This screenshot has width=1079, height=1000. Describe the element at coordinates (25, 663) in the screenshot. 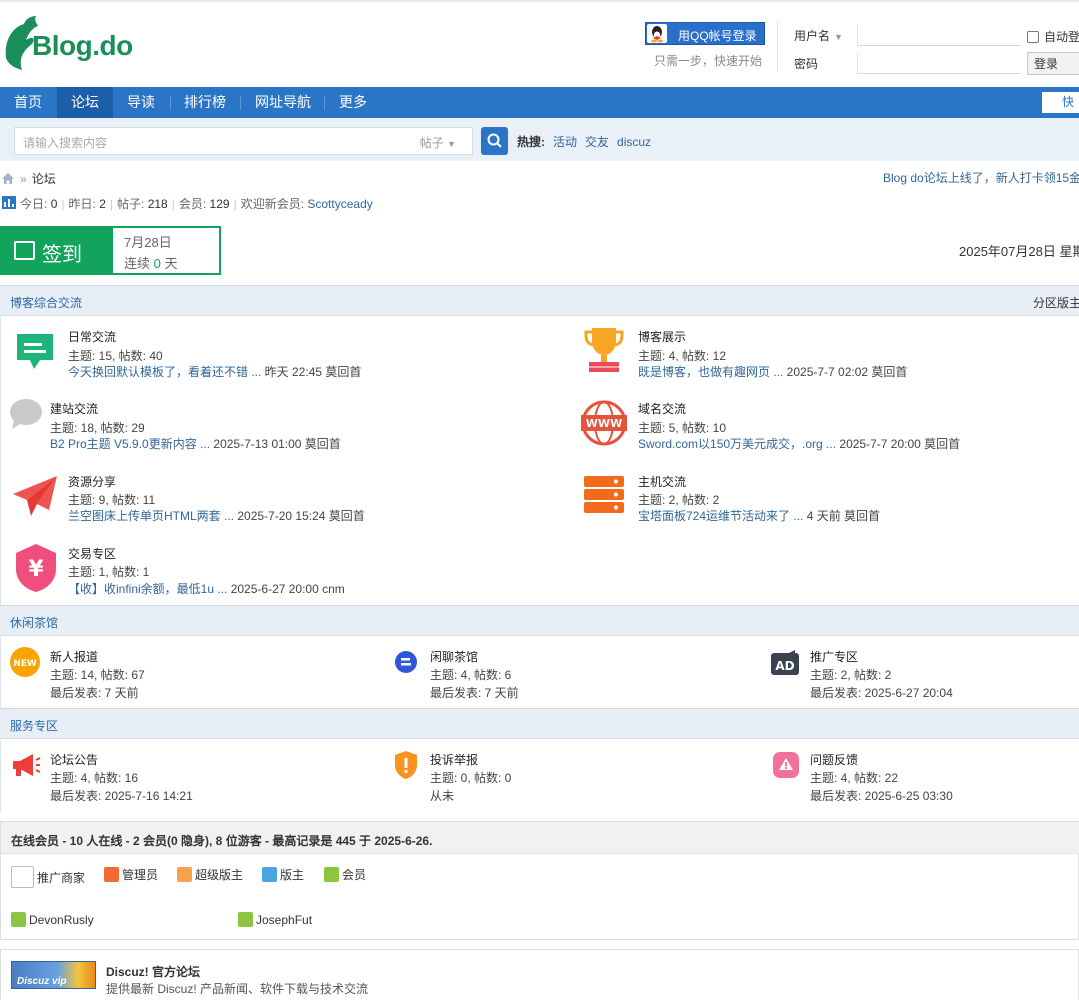

I see `new-badge-icon: NEW` at that location.